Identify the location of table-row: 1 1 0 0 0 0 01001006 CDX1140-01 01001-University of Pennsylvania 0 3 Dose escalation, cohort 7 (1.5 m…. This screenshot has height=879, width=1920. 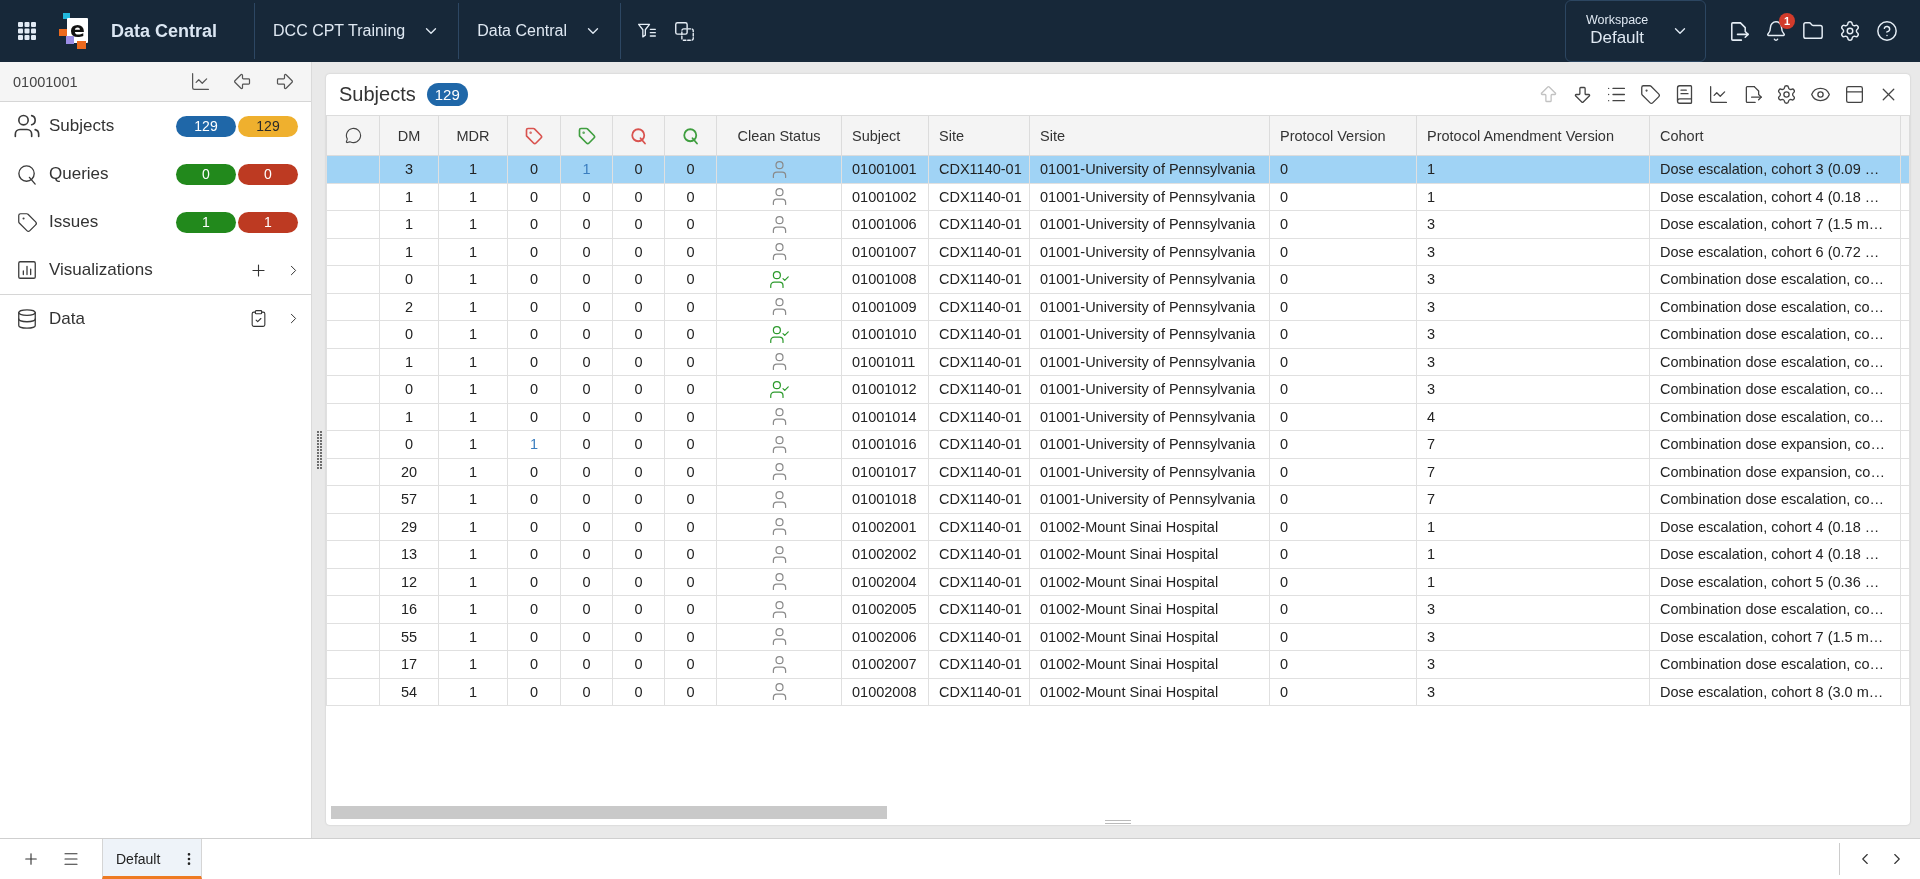
(1118, 224).